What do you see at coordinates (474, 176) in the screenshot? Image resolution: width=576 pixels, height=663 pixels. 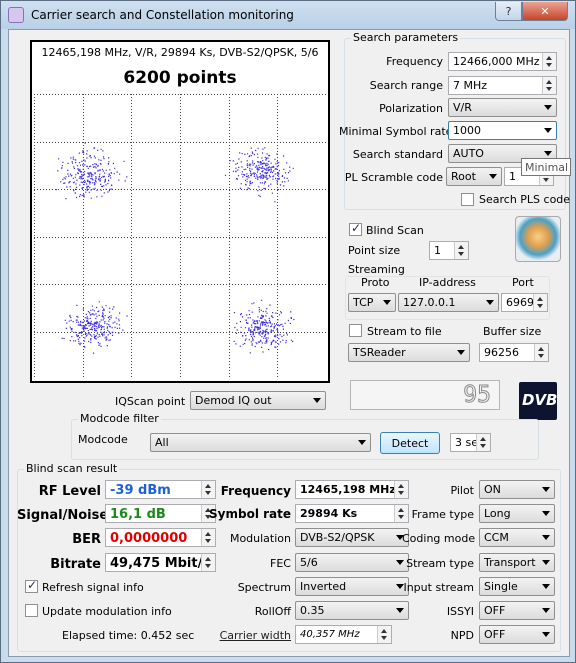 I see `pl-scramble-mode-select: Root` at bounding box center [474, 176].